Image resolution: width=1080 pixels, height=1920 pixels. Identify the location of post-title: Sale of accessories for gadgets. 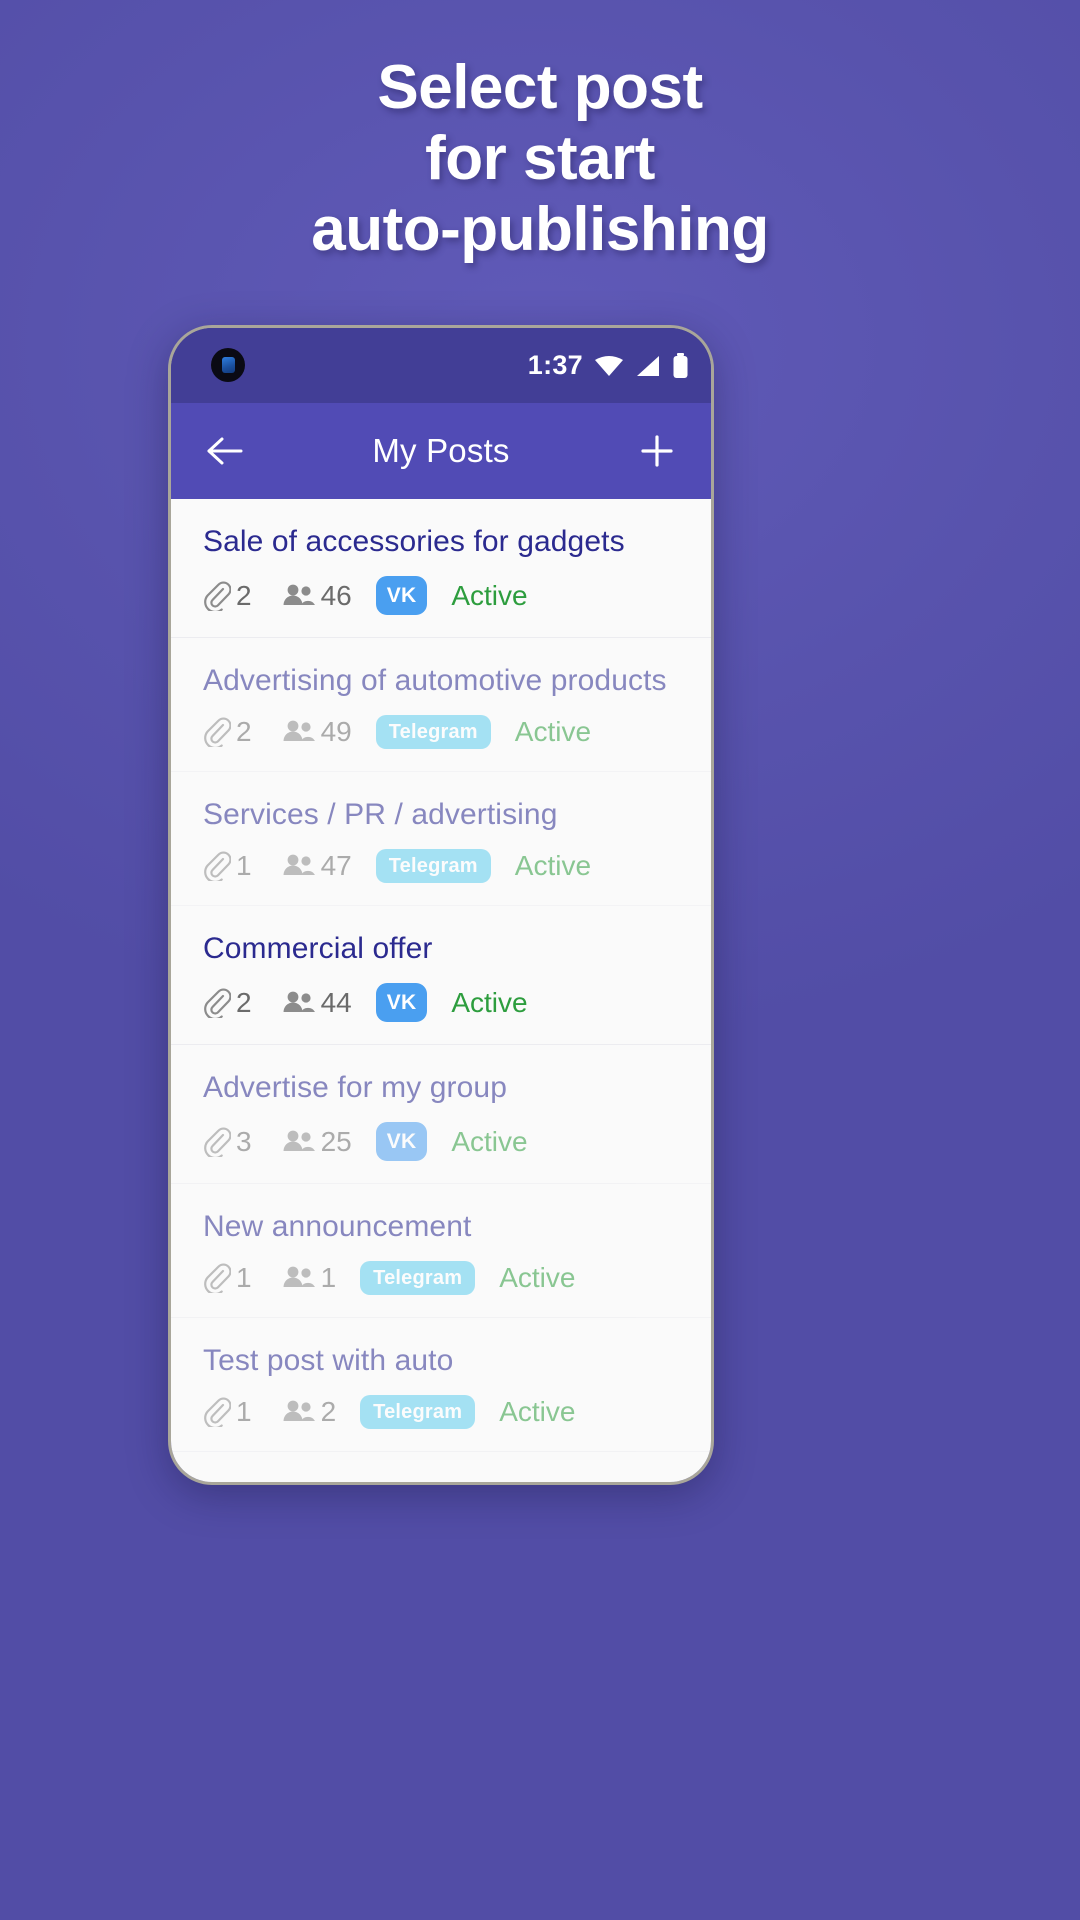
(414, 541).